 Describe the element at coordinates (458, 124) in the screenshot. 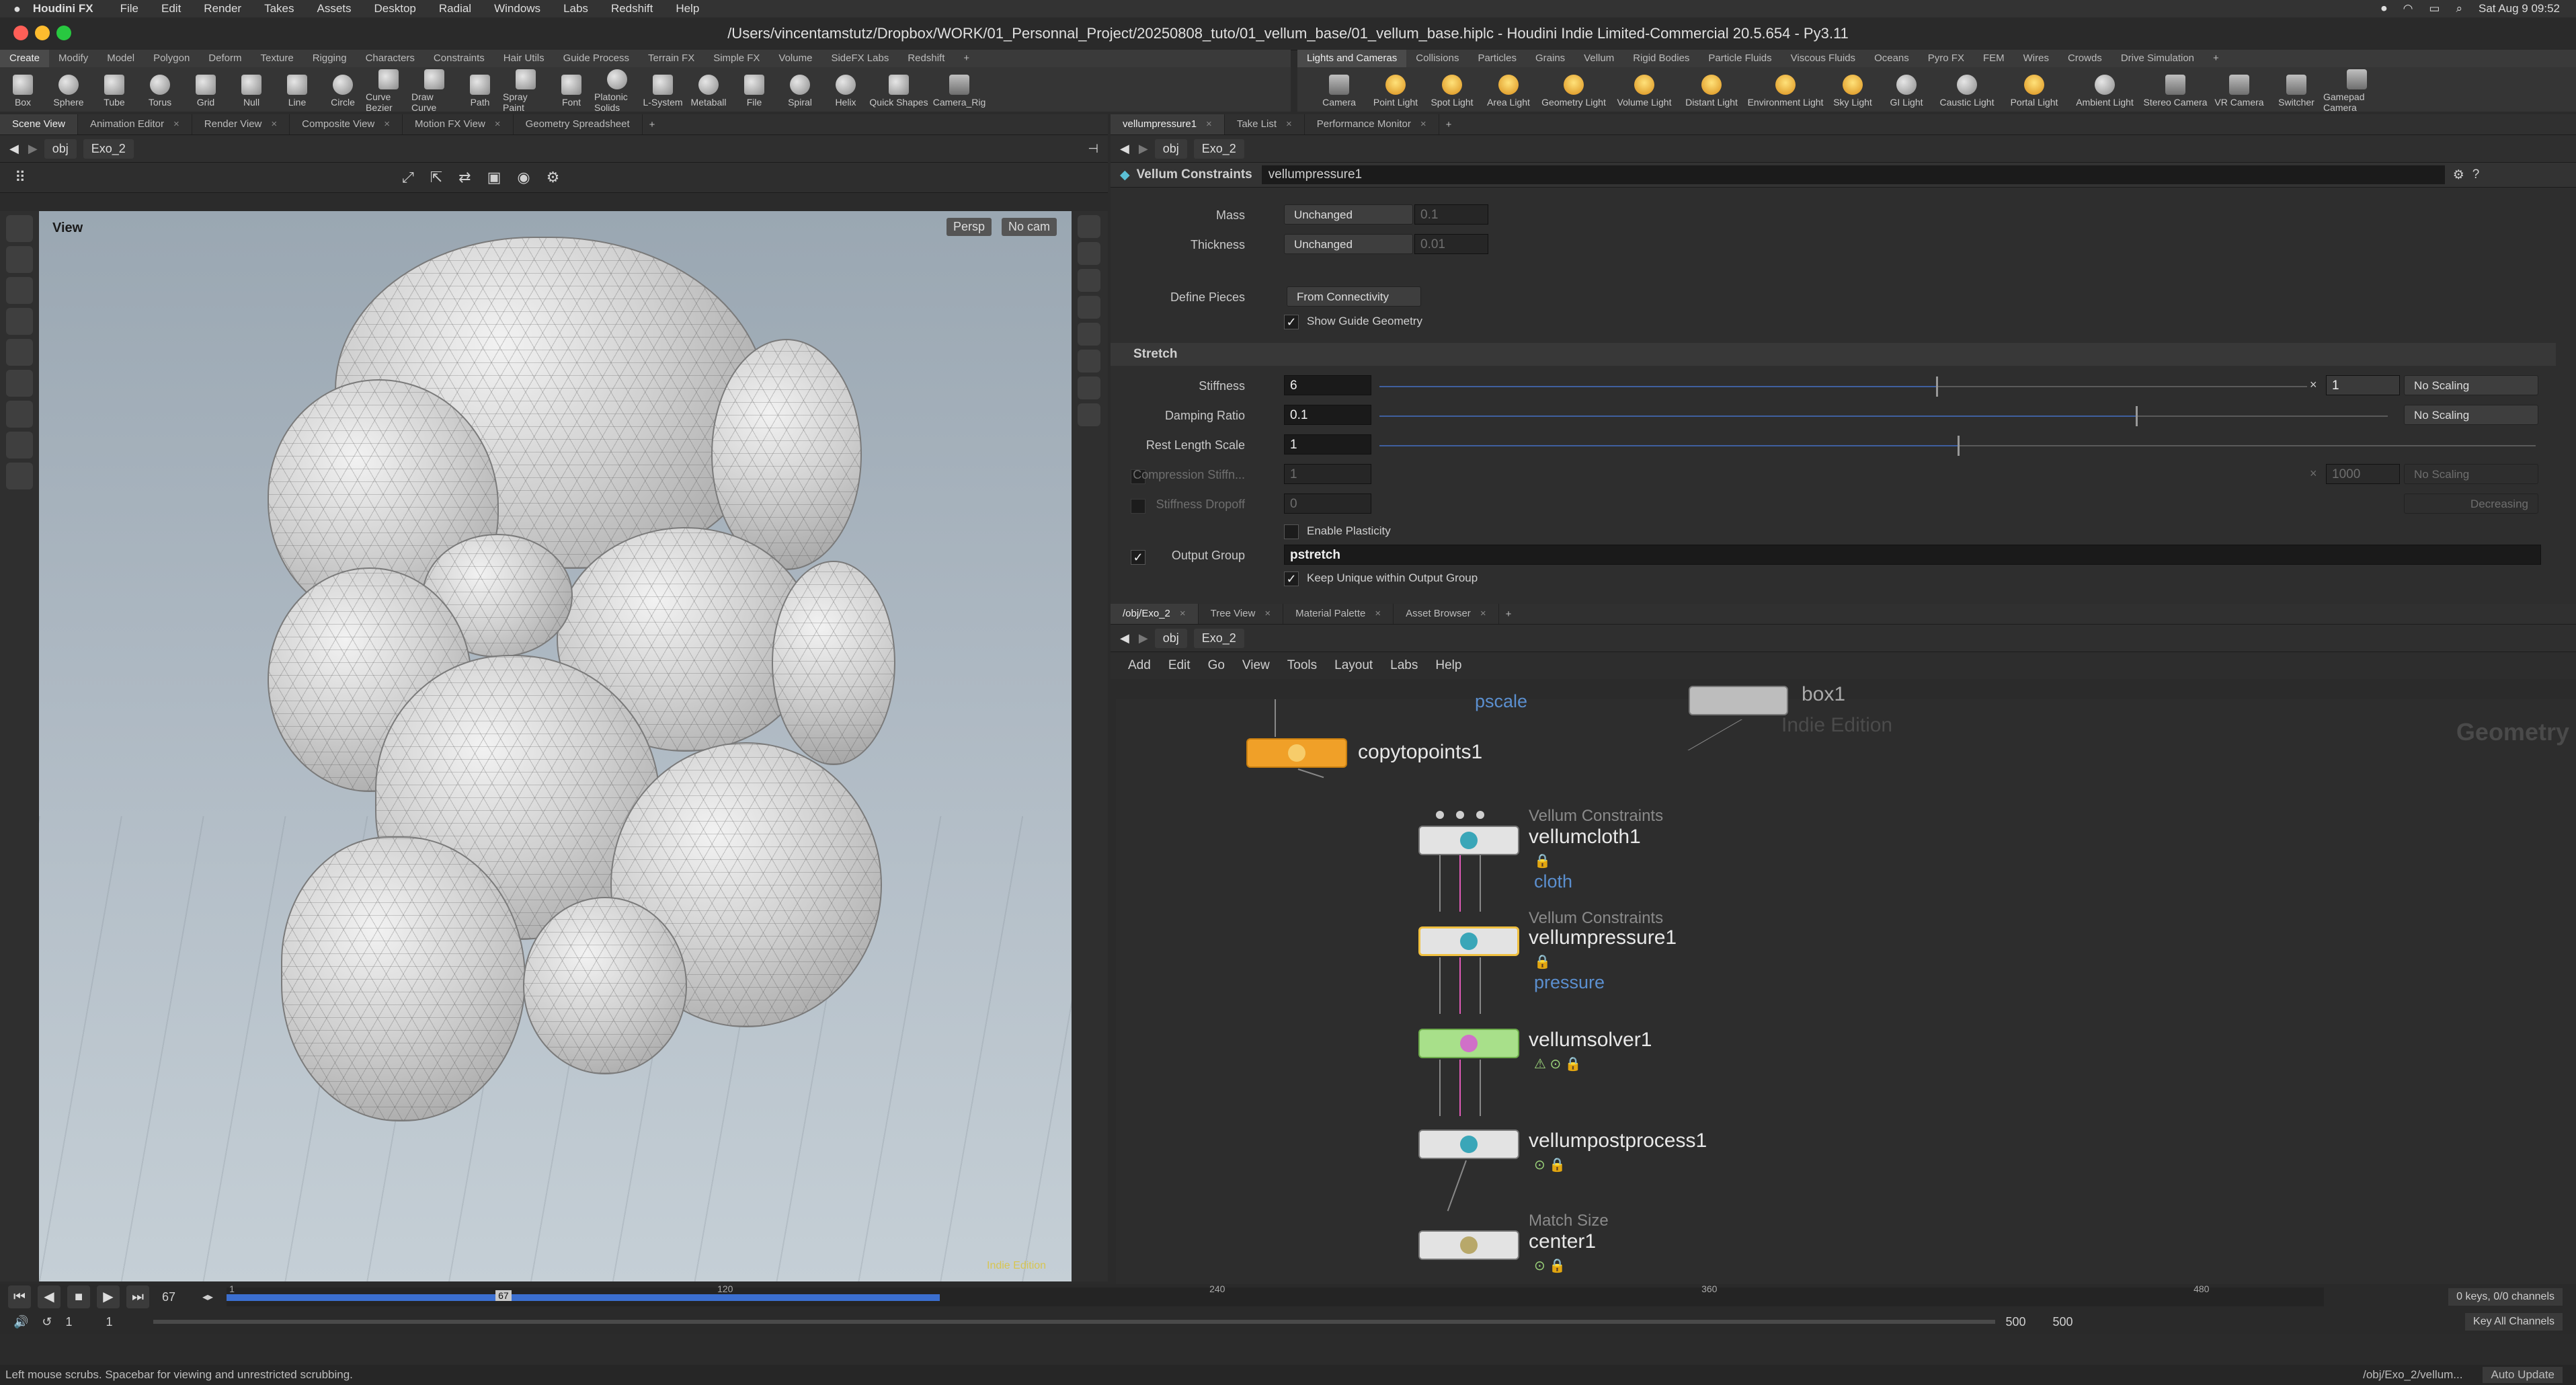

I see `tab-motion-fx-view: Motion FX View ×` at that location.